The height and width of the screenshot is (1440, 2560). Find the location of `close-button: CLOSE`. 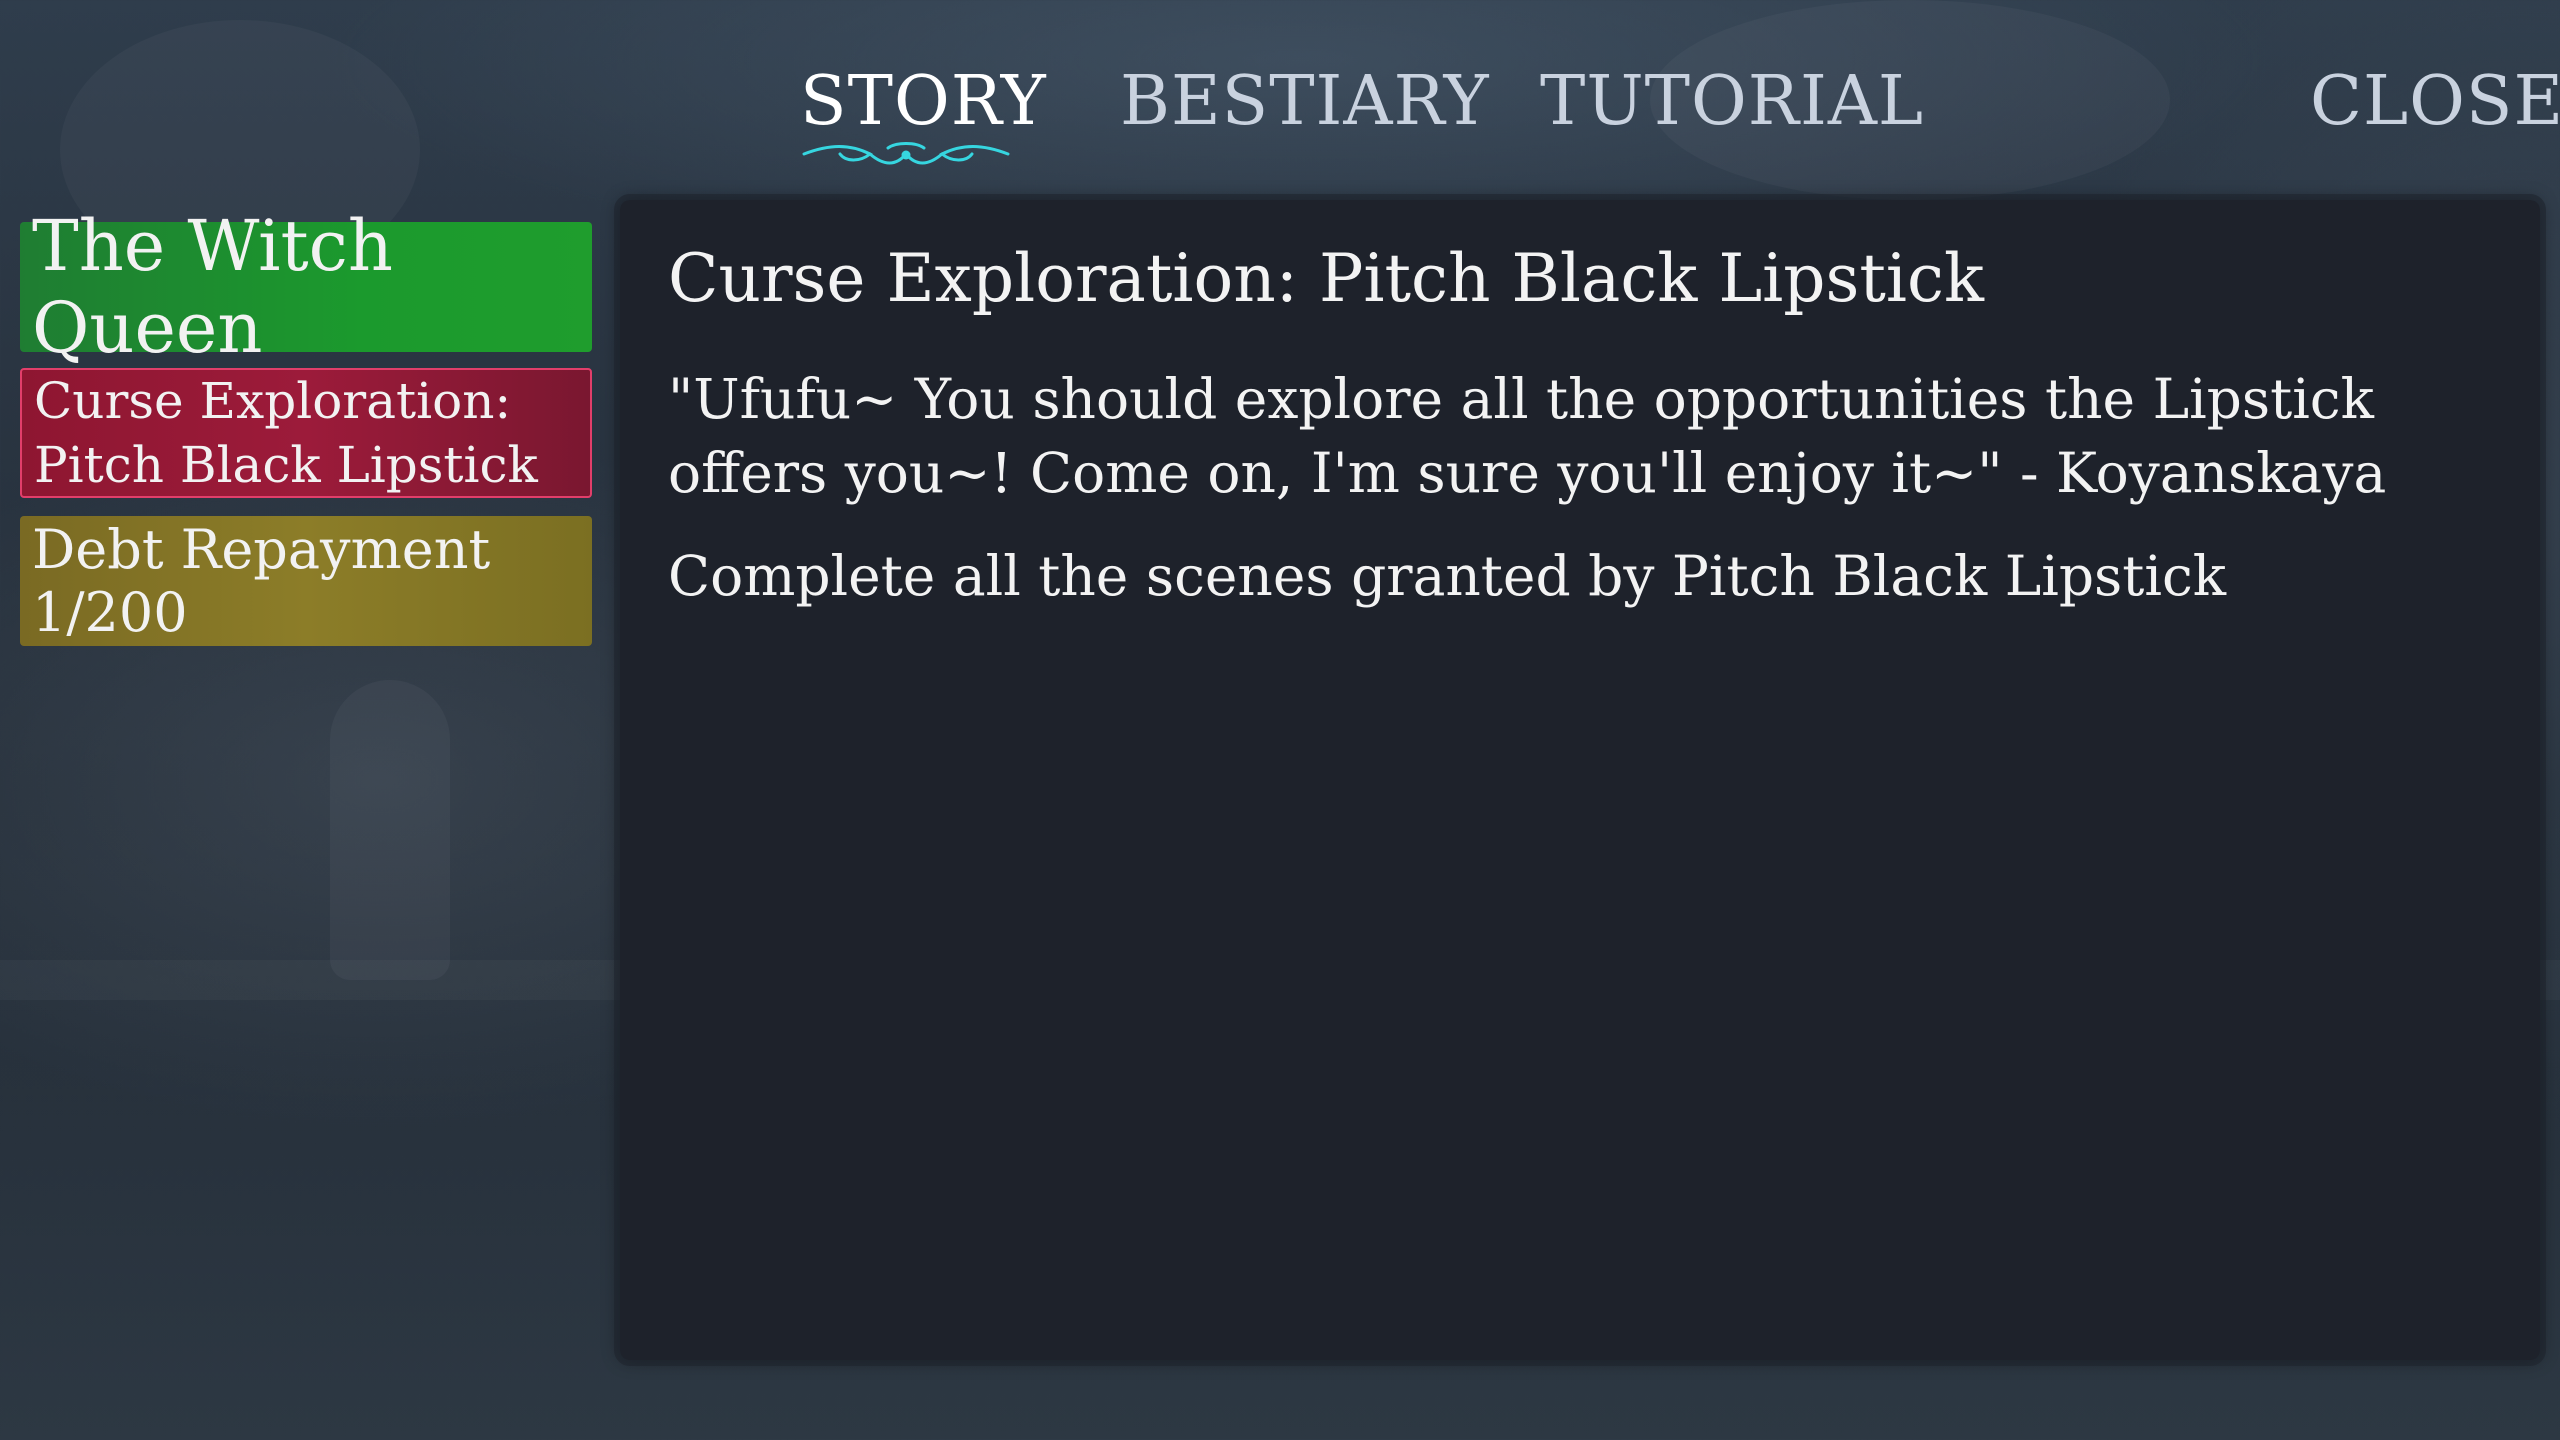

close-button: CLOSE is located at coordinates (2435, 101).